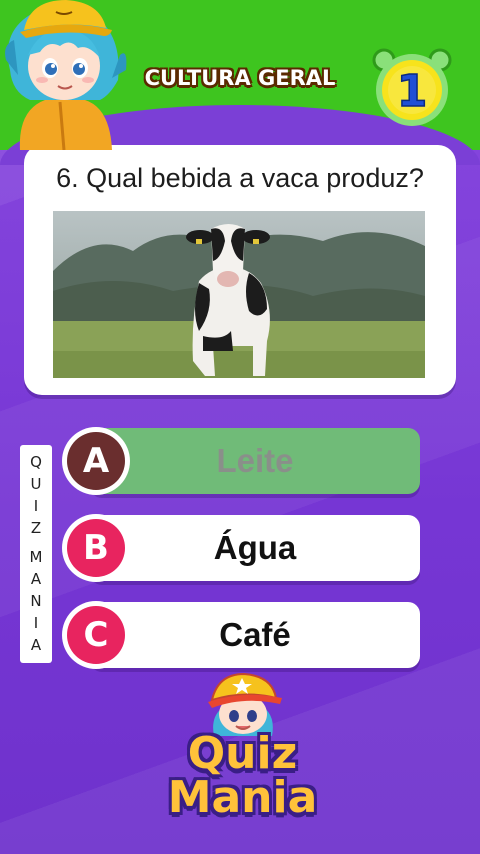 The width and height of the screenshot is (480, 854). I want to click on answer-letter-badge: B, so click(96, 548).